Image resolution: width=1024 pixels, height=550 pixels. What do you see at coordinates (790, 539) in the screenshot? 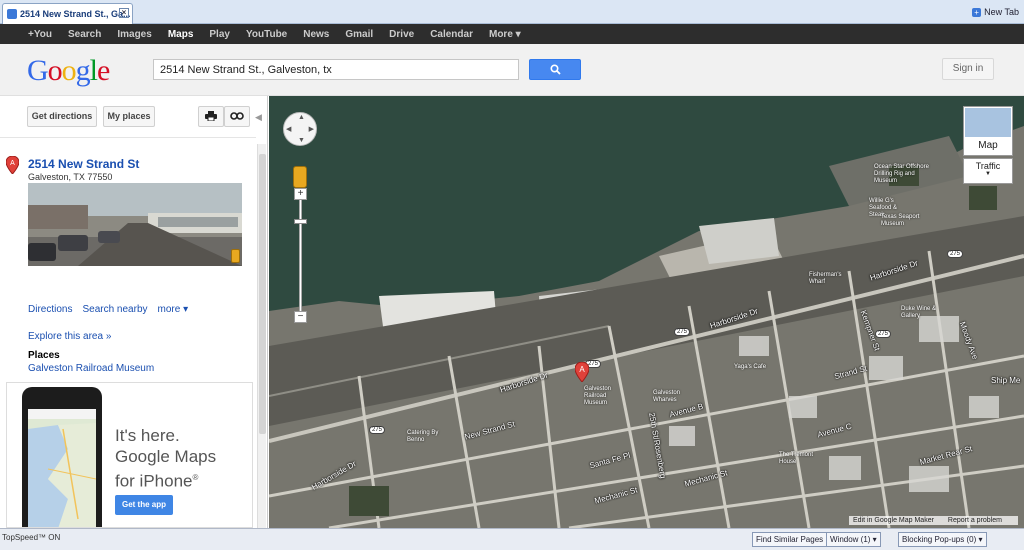
I see `find-similar-pages-button: Find Similar Pages` at bounding box center [790, 539].